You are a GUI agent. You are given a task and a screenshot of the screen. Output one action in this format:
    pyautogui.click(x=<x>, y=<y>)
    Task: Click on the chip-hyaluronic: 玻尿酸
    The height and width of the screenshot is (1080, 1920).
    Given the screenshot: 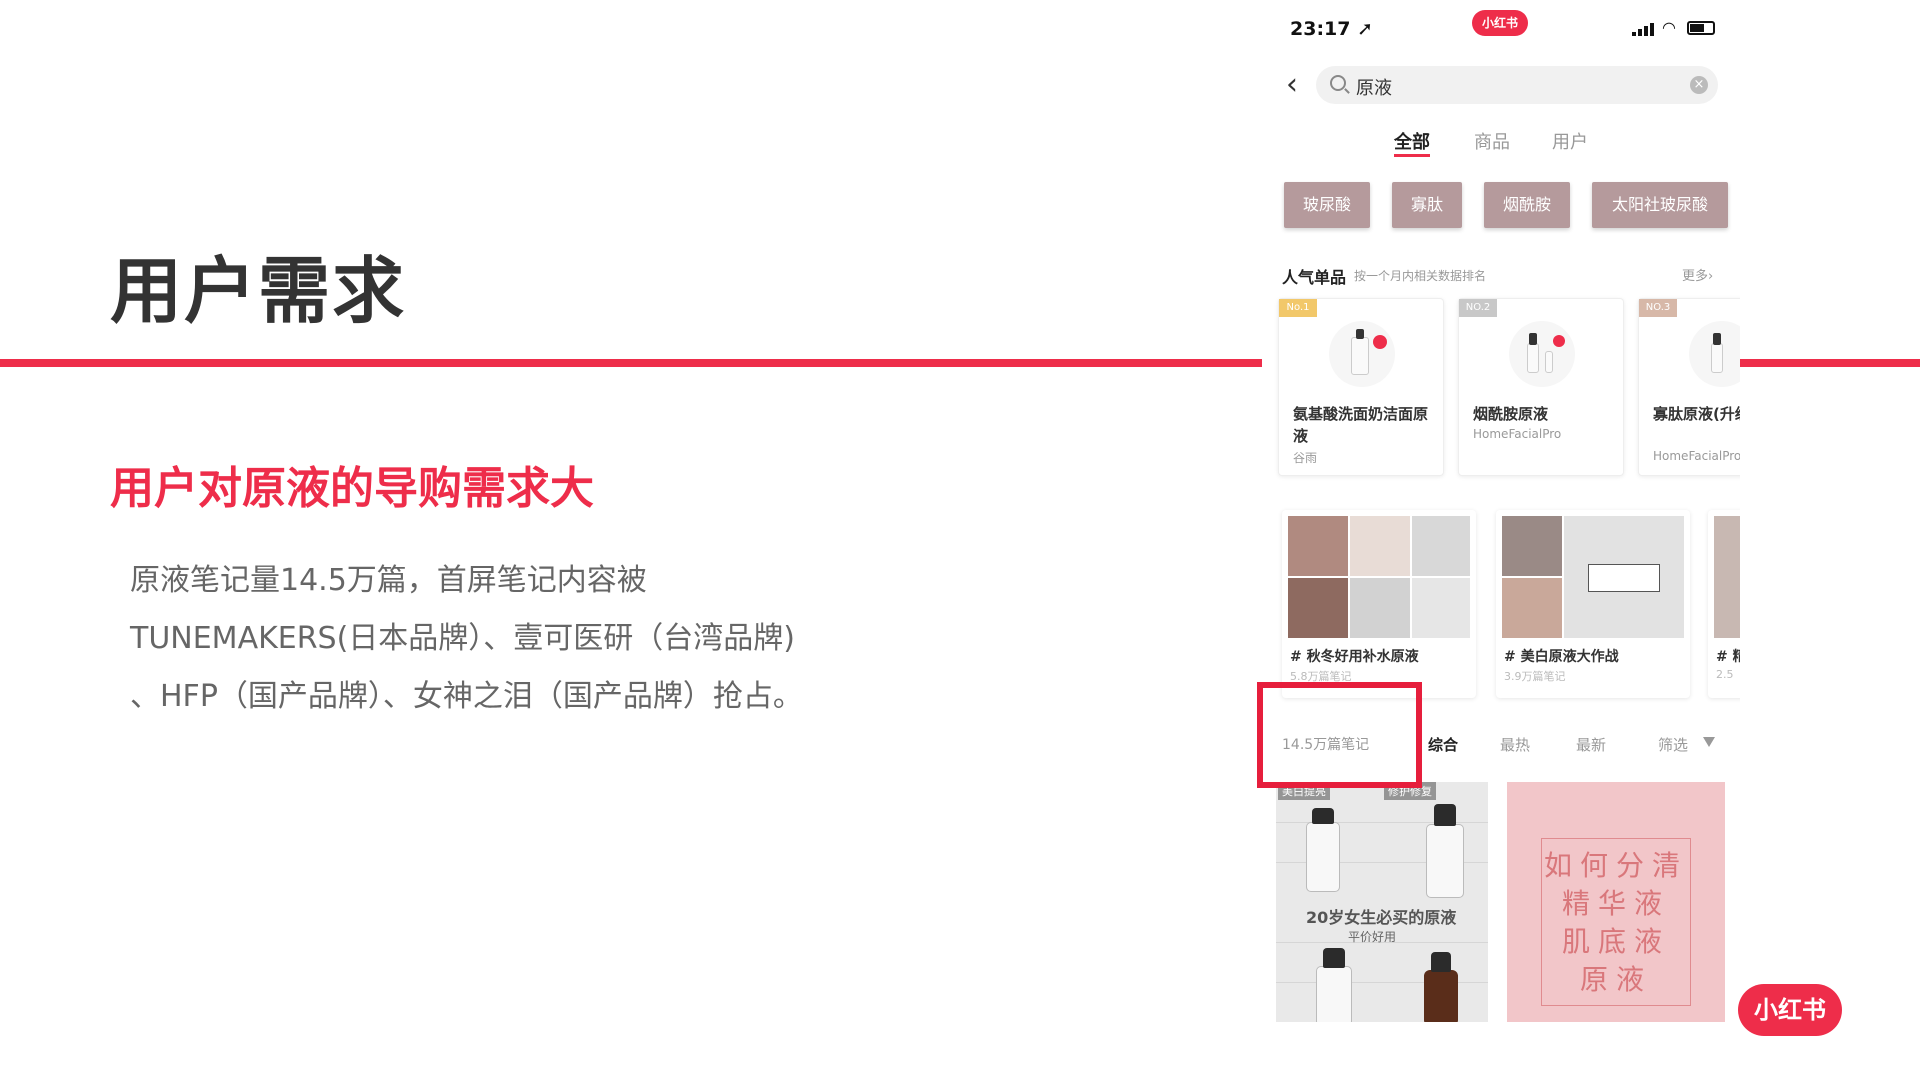 What is the action you would take?
    pyautogui.click(x=1327, y=205)
    